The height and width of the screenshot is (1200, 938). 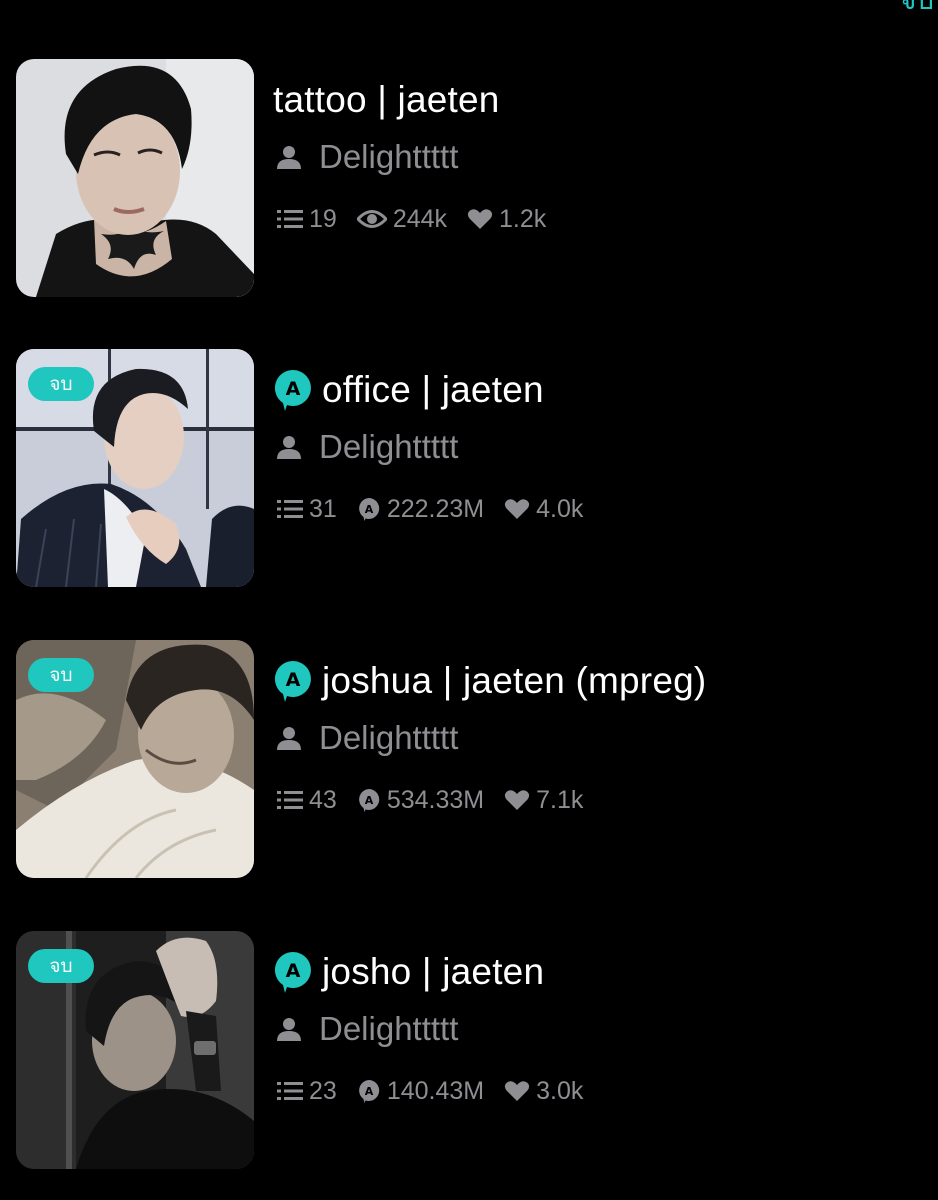 What do you see at coordinates (433, 972) in the screenshot?
I see `story-title: josho | jaeten` at bounding box center [433, 972].